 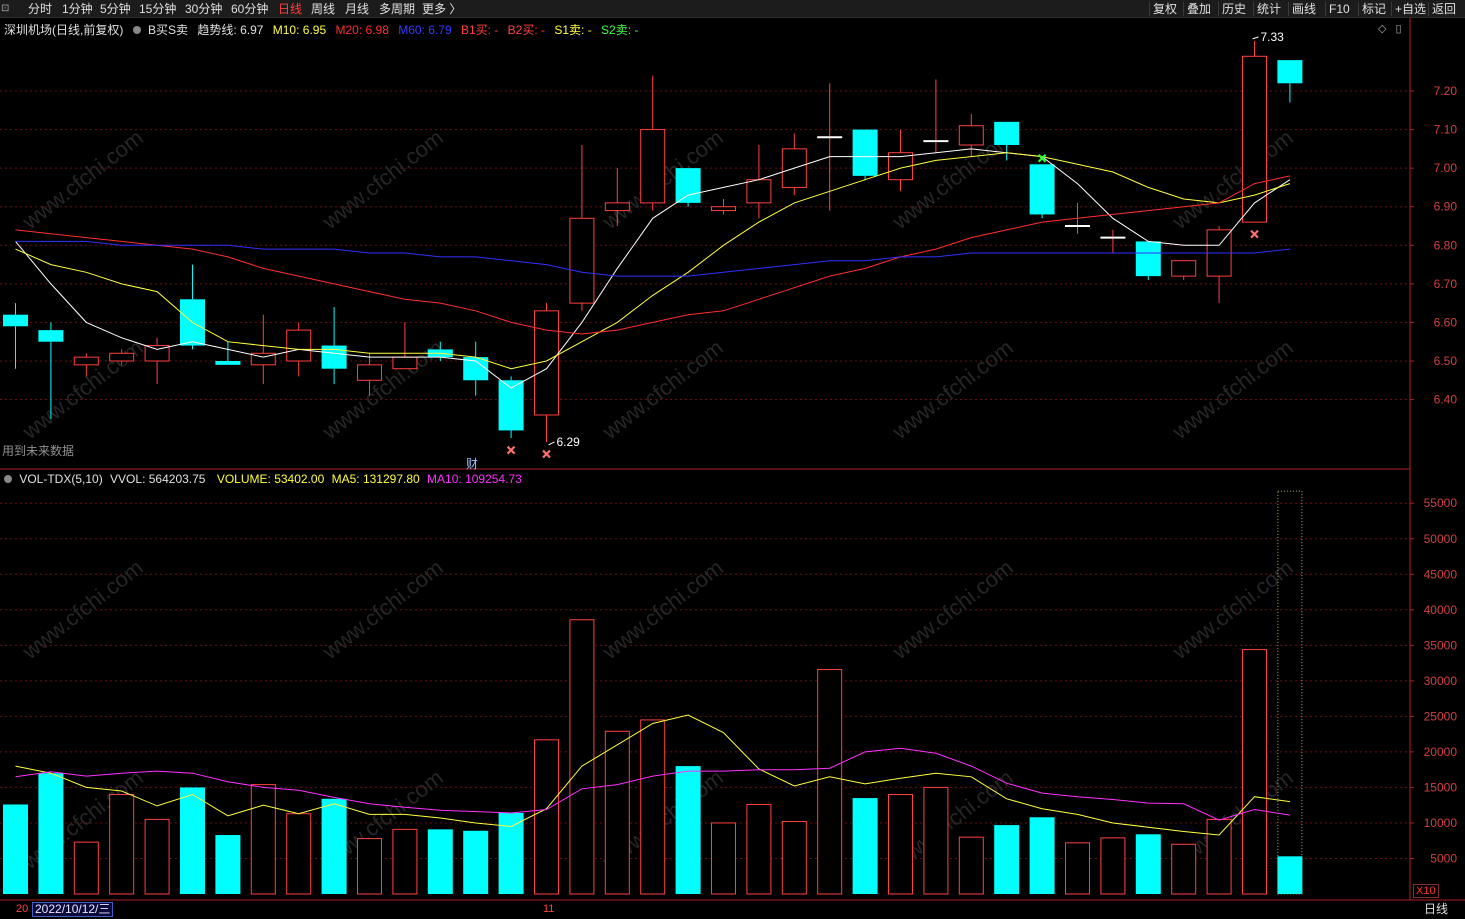 I want to click on period-tab-1: 1分钟, so click(x=77, y=9).